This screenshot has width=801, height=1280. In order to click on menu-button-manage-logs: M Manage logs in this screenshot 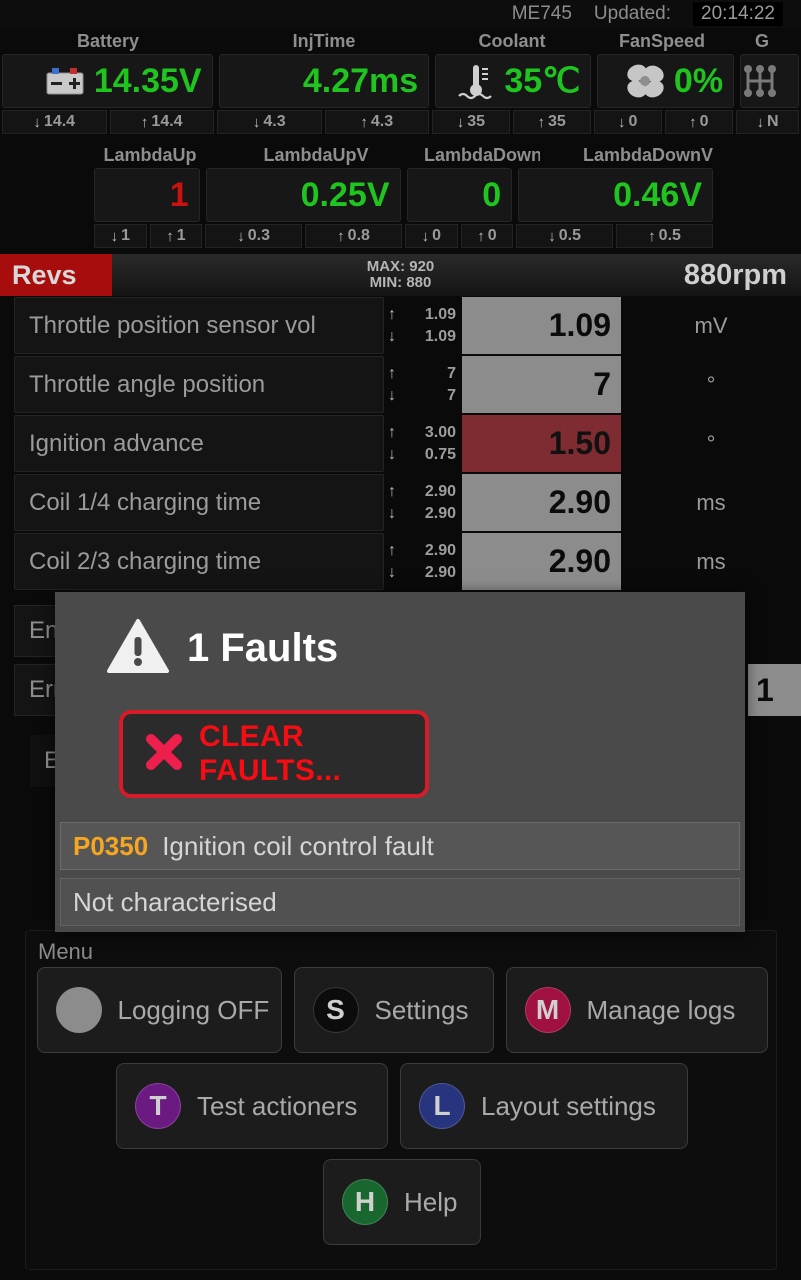, I will do `click(636, 1010)`.